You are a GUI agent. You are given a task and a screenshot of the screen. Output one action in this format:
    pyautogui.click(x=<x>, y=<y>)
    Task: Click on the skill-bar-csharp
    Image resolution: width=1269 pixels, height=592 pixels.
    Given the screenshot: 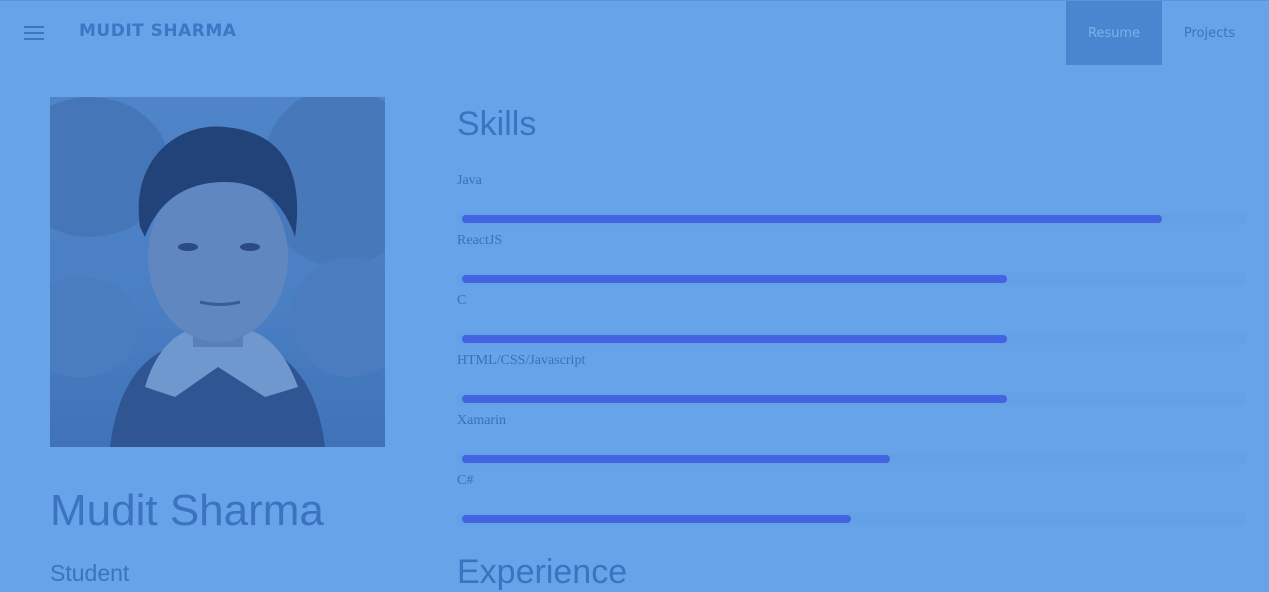 What is the action you would take?
    pyautogui.click(x=851, y=519)
    